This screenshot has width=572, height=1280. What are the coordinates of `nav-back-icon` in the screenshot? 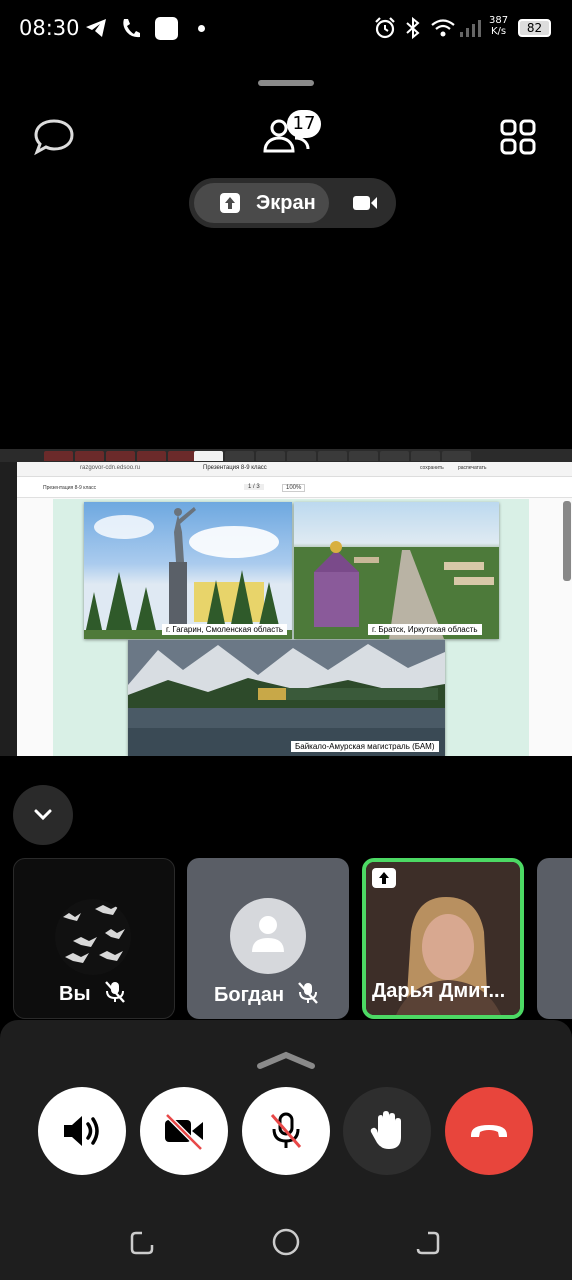 It's located at (142, 1243).